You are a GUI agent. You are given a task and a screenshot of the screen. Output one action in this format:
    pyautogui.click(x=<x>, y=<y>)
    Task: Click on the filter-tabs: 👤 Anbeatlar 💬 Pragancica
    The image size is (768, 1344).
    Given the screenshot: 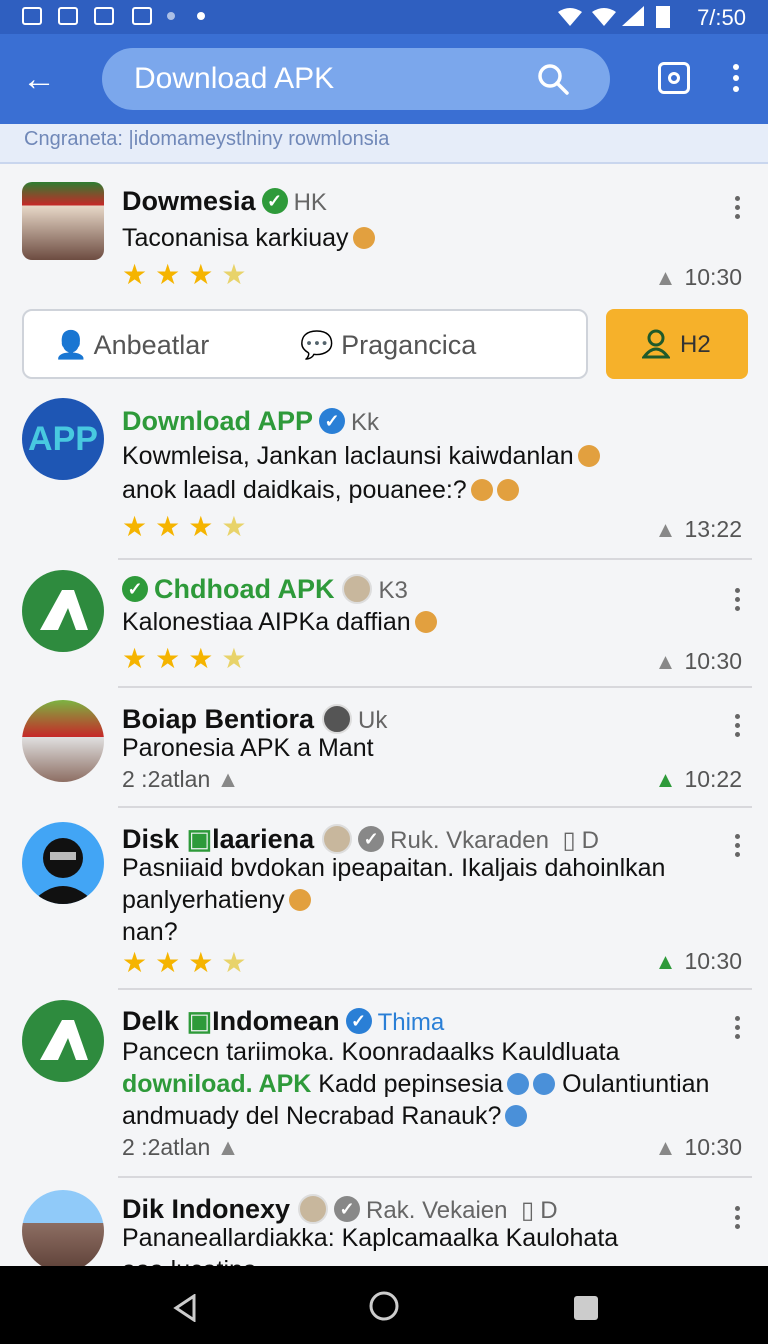 What is the action you would take?
    pyautogui.click(x=305, y=344)
    